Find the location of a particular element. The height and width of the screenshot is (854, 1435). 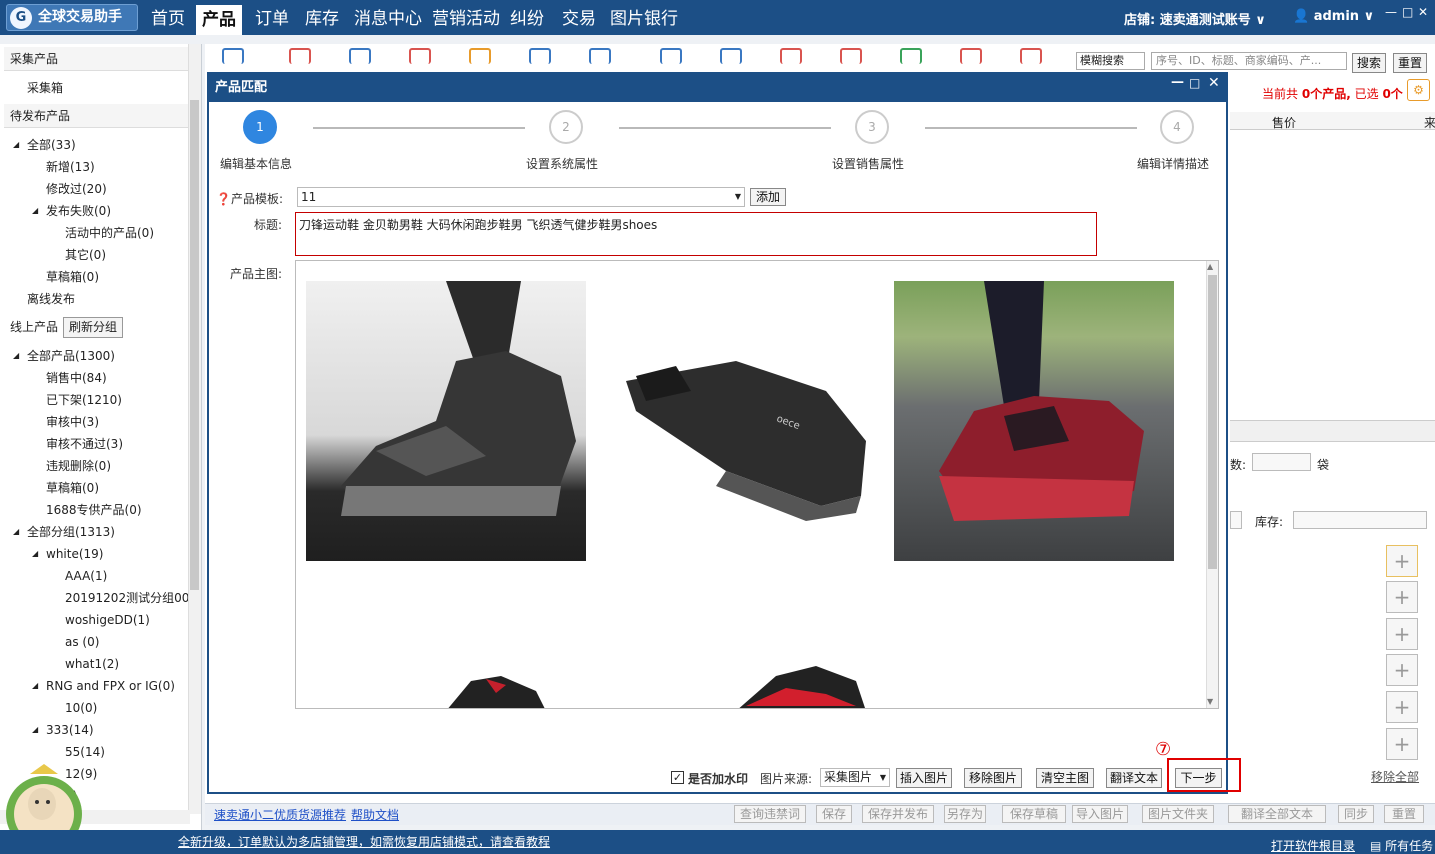

product-image-5-partial is located at coordinates (801, 687).